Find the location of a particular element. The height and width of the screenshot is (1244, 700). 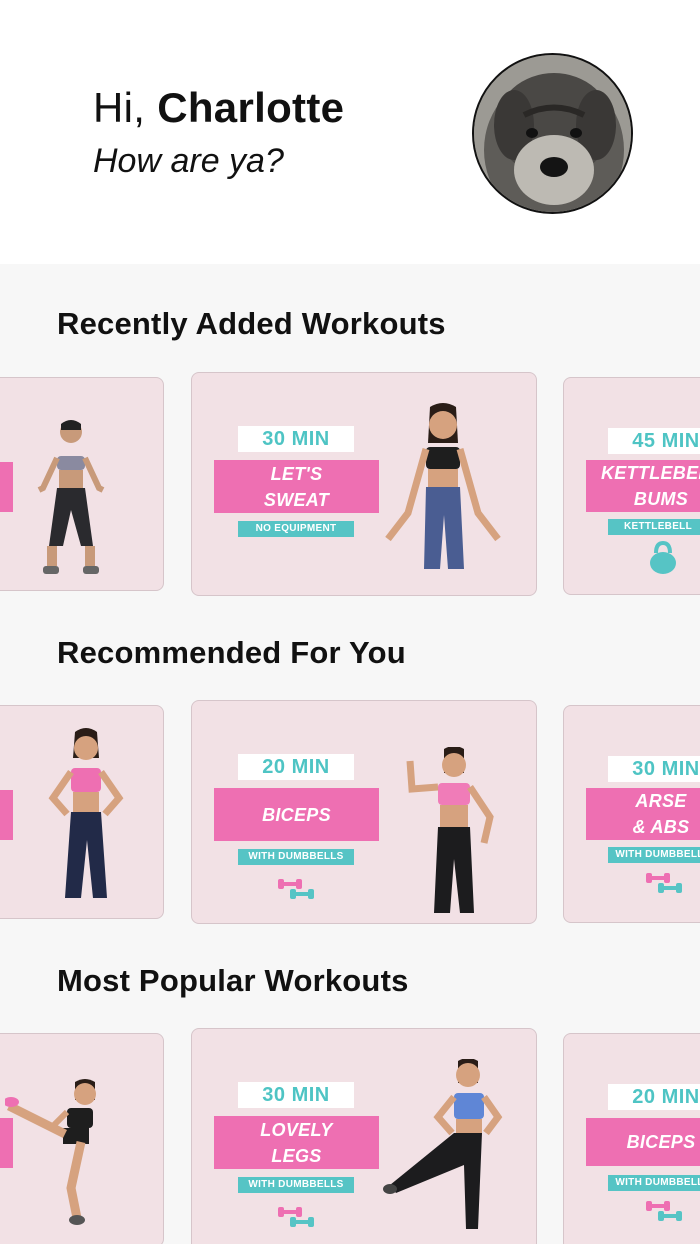

section-title-recent: Recently Added Workouts is located at coordinates (251, 323).